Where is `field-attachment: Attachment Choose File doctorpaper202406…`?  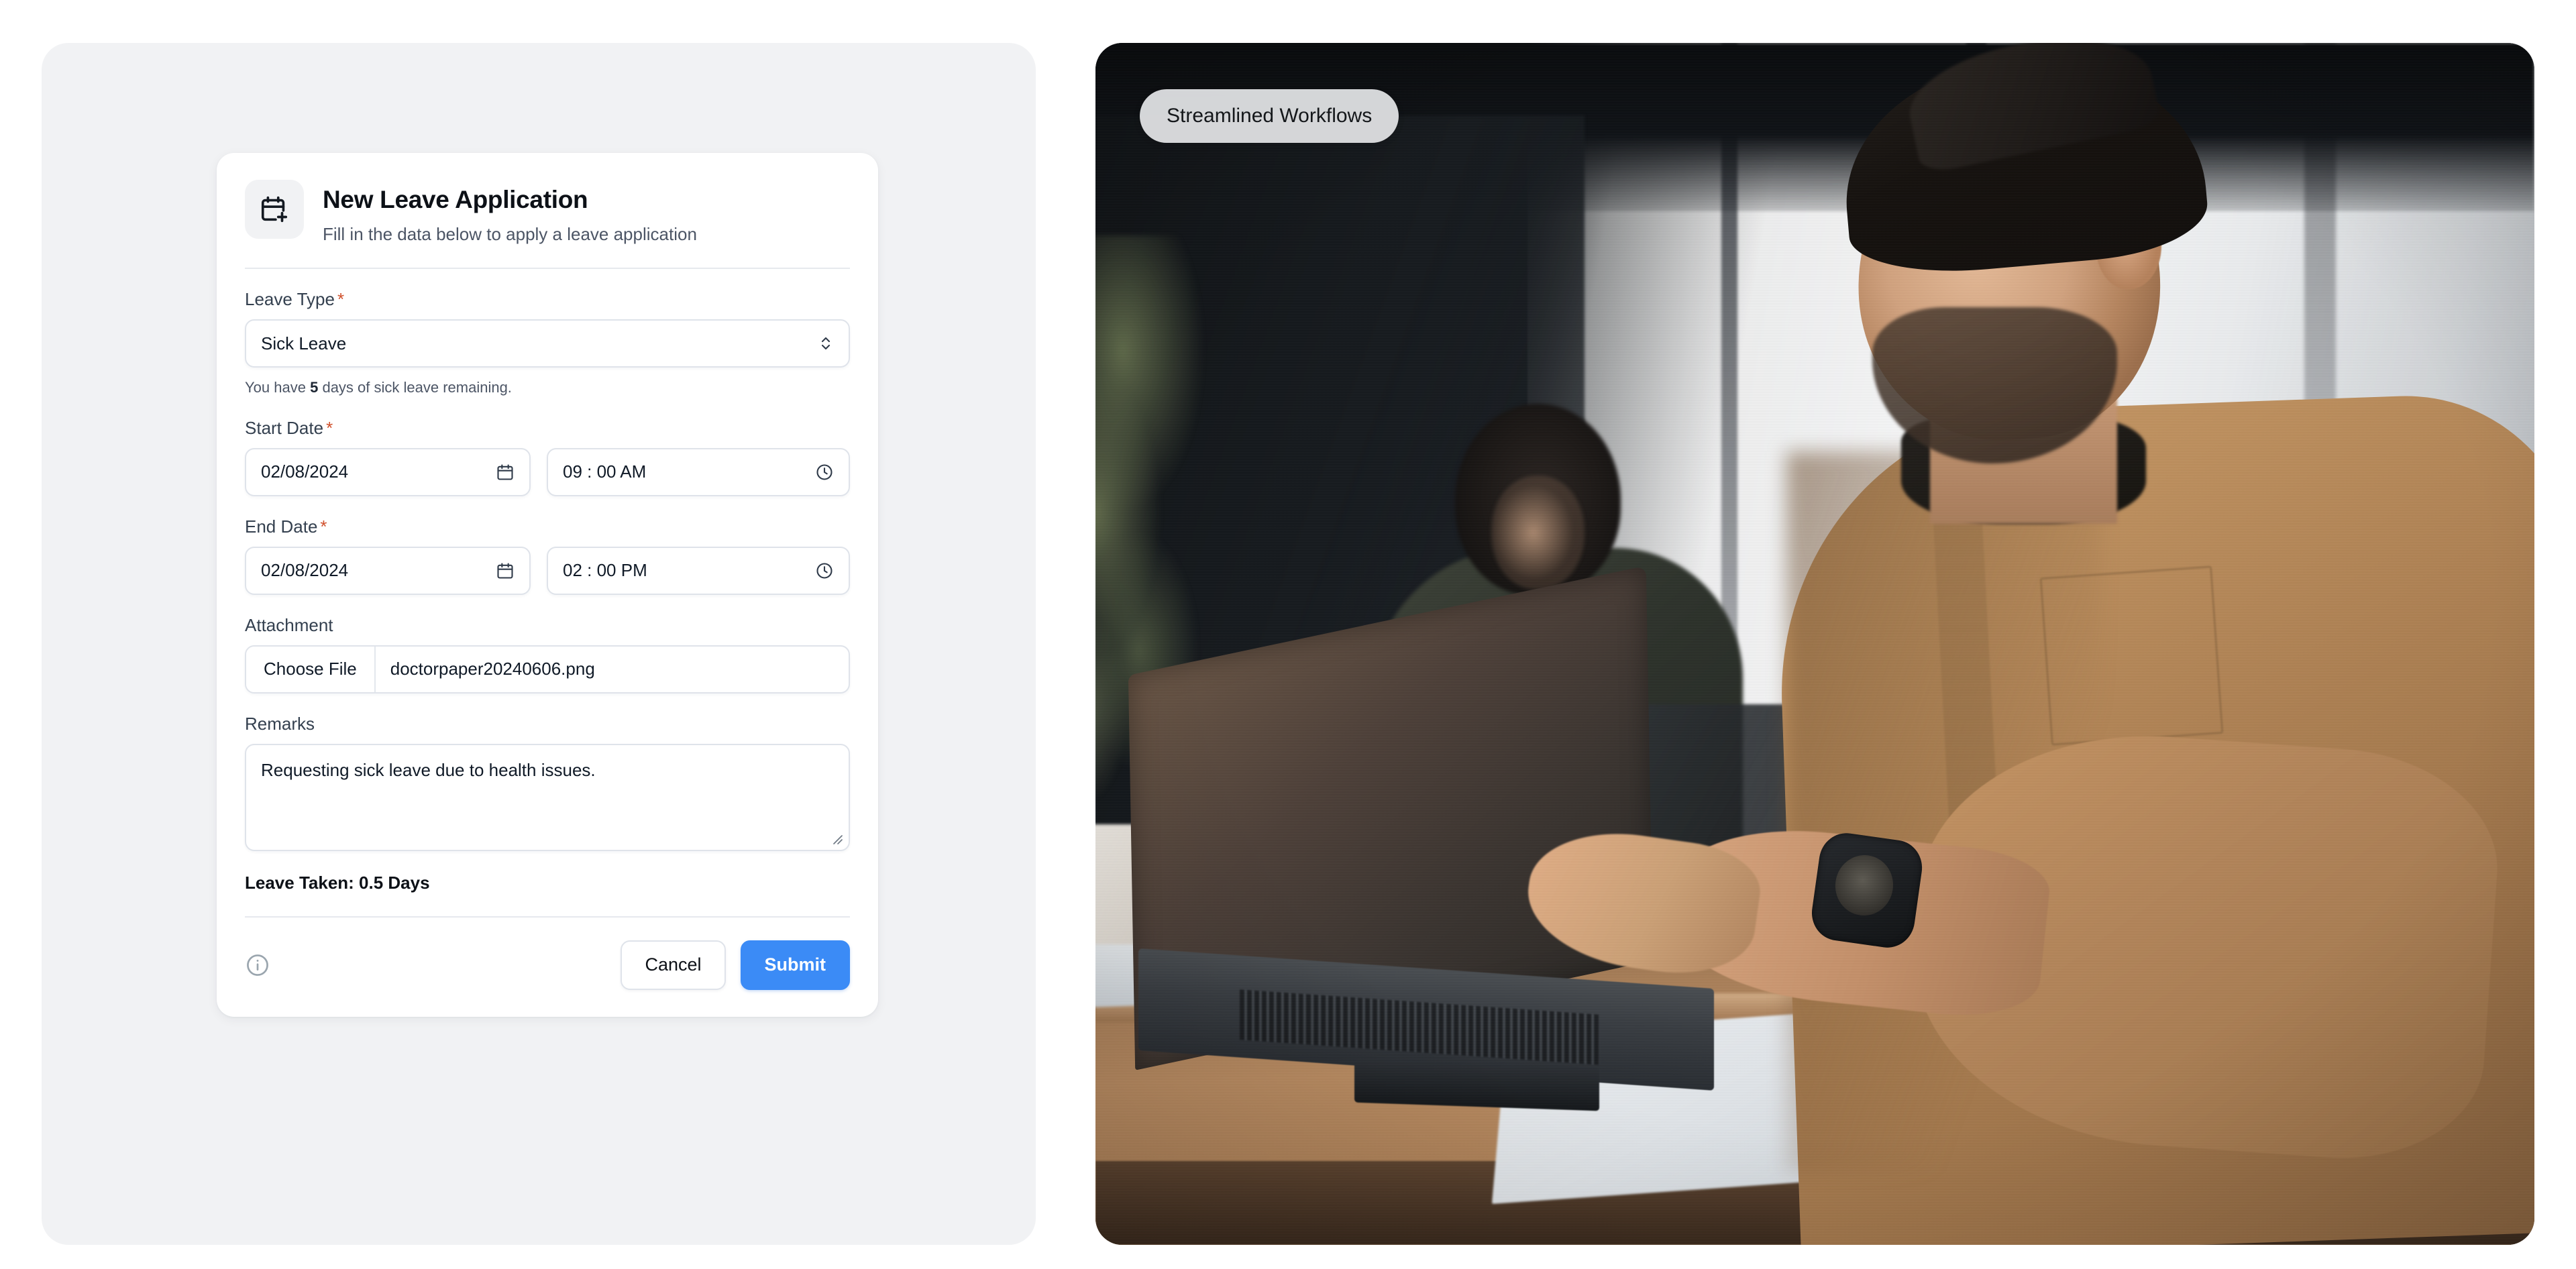 field-attachment: Attachment Choose File doctorpaper202406… is located at coordinates (547, 654).